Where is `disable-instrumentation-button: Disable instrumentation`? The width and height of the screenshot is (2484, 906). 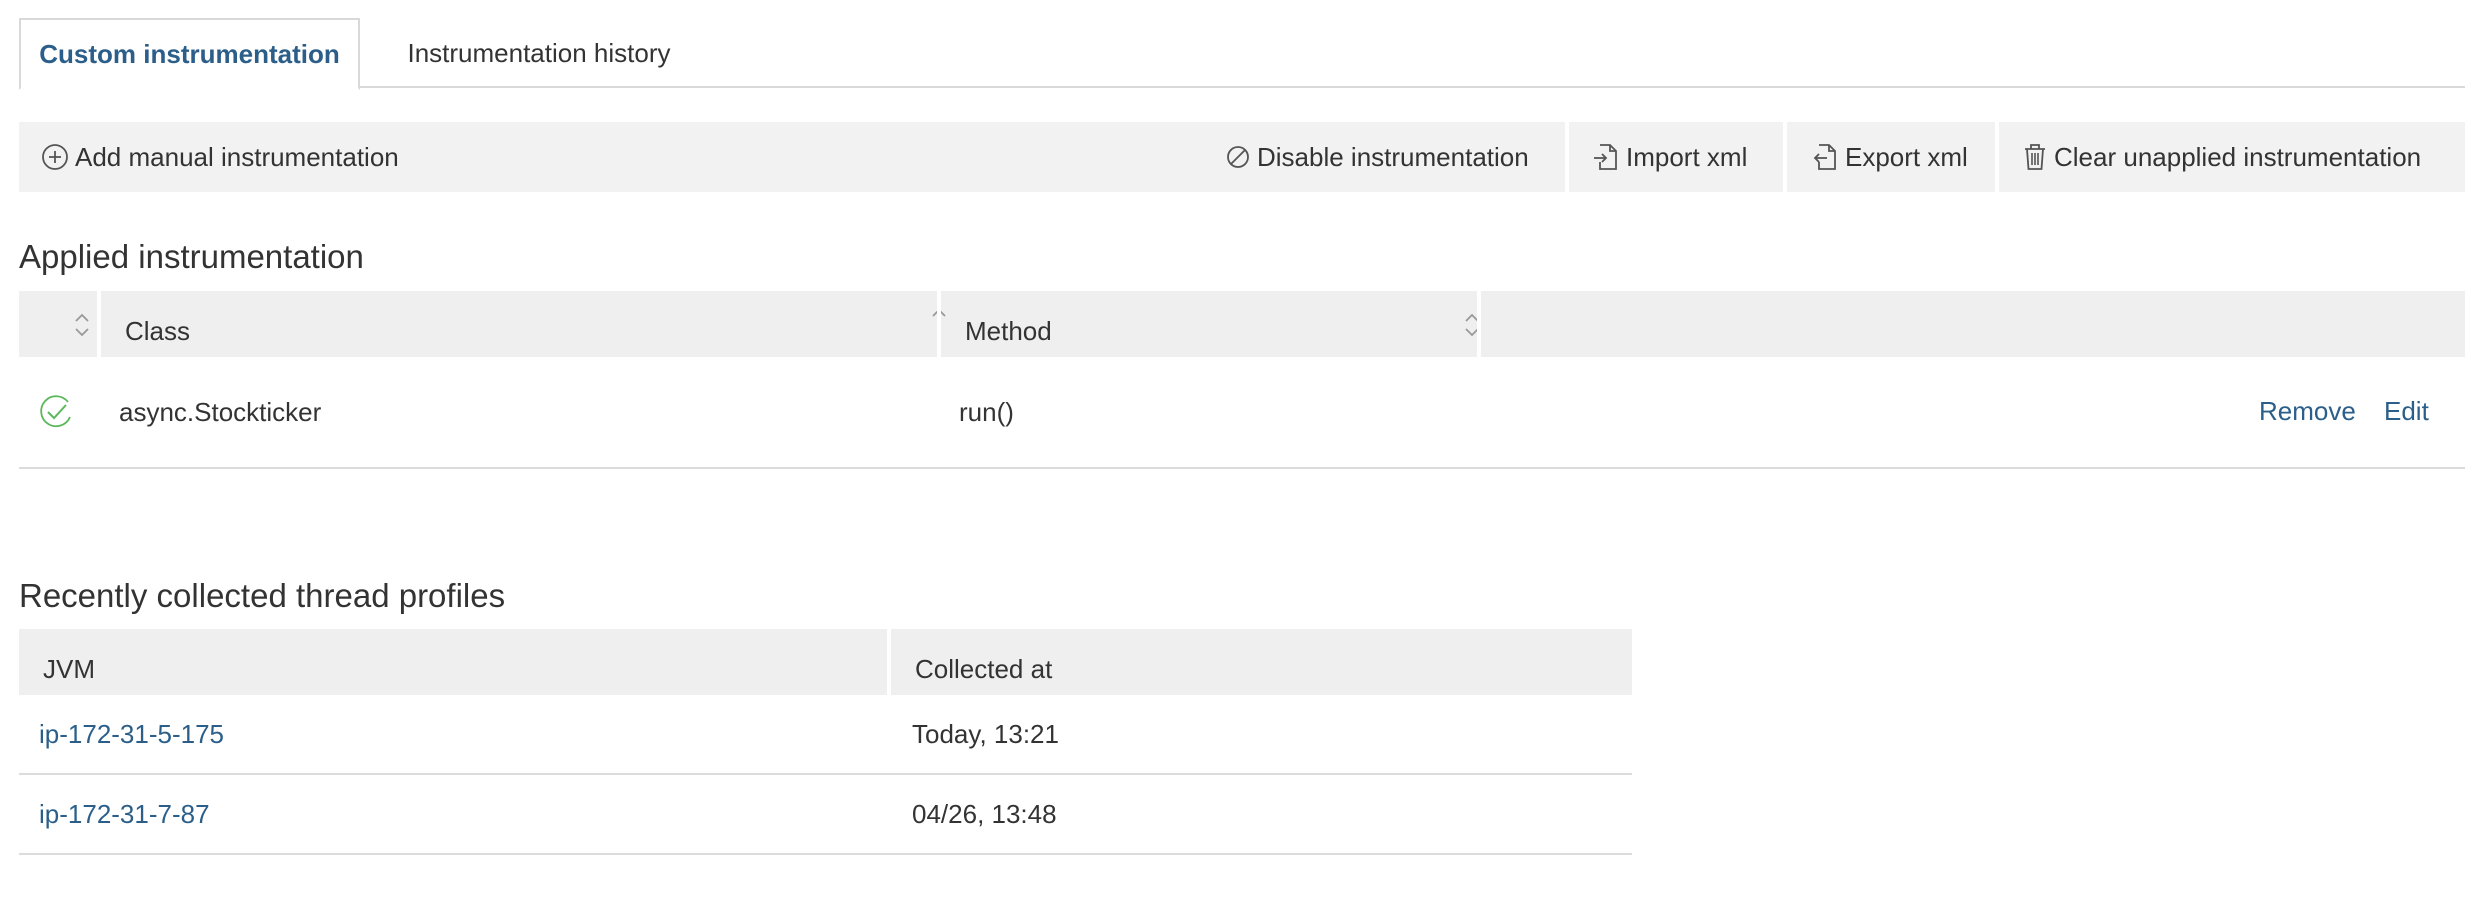
disable-instrumentation-button: Disable instrumentation is located at coordinates (1377, 157).